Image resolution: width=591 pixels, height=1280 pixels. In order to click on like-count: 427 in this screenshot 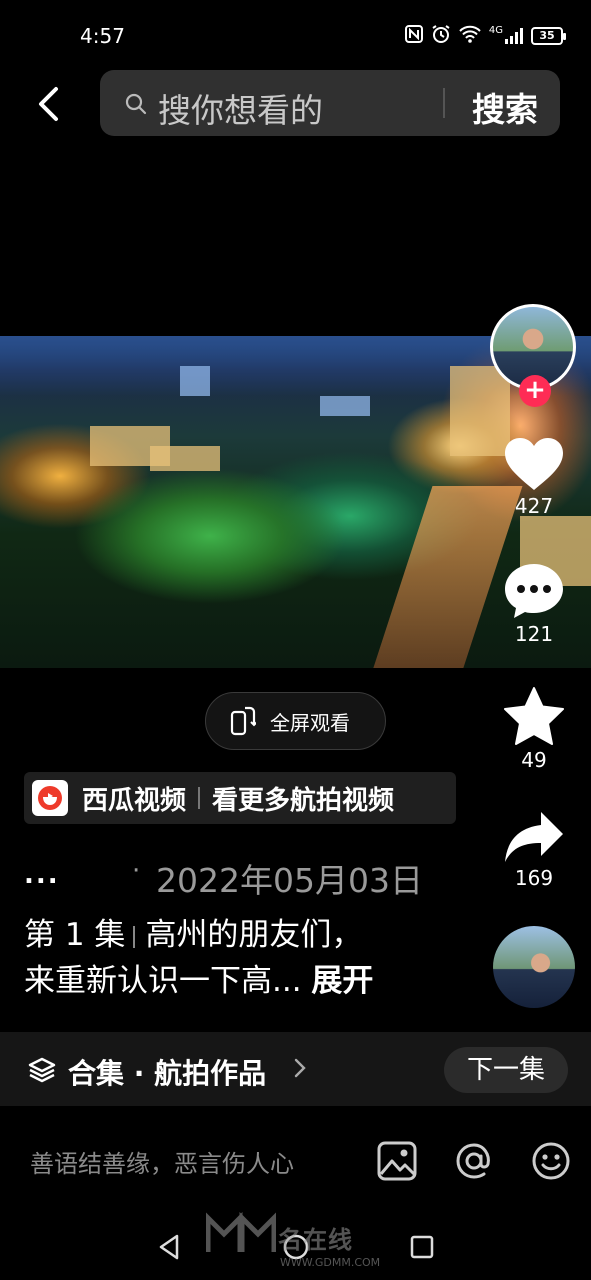, I will do `click(534, 506)`.